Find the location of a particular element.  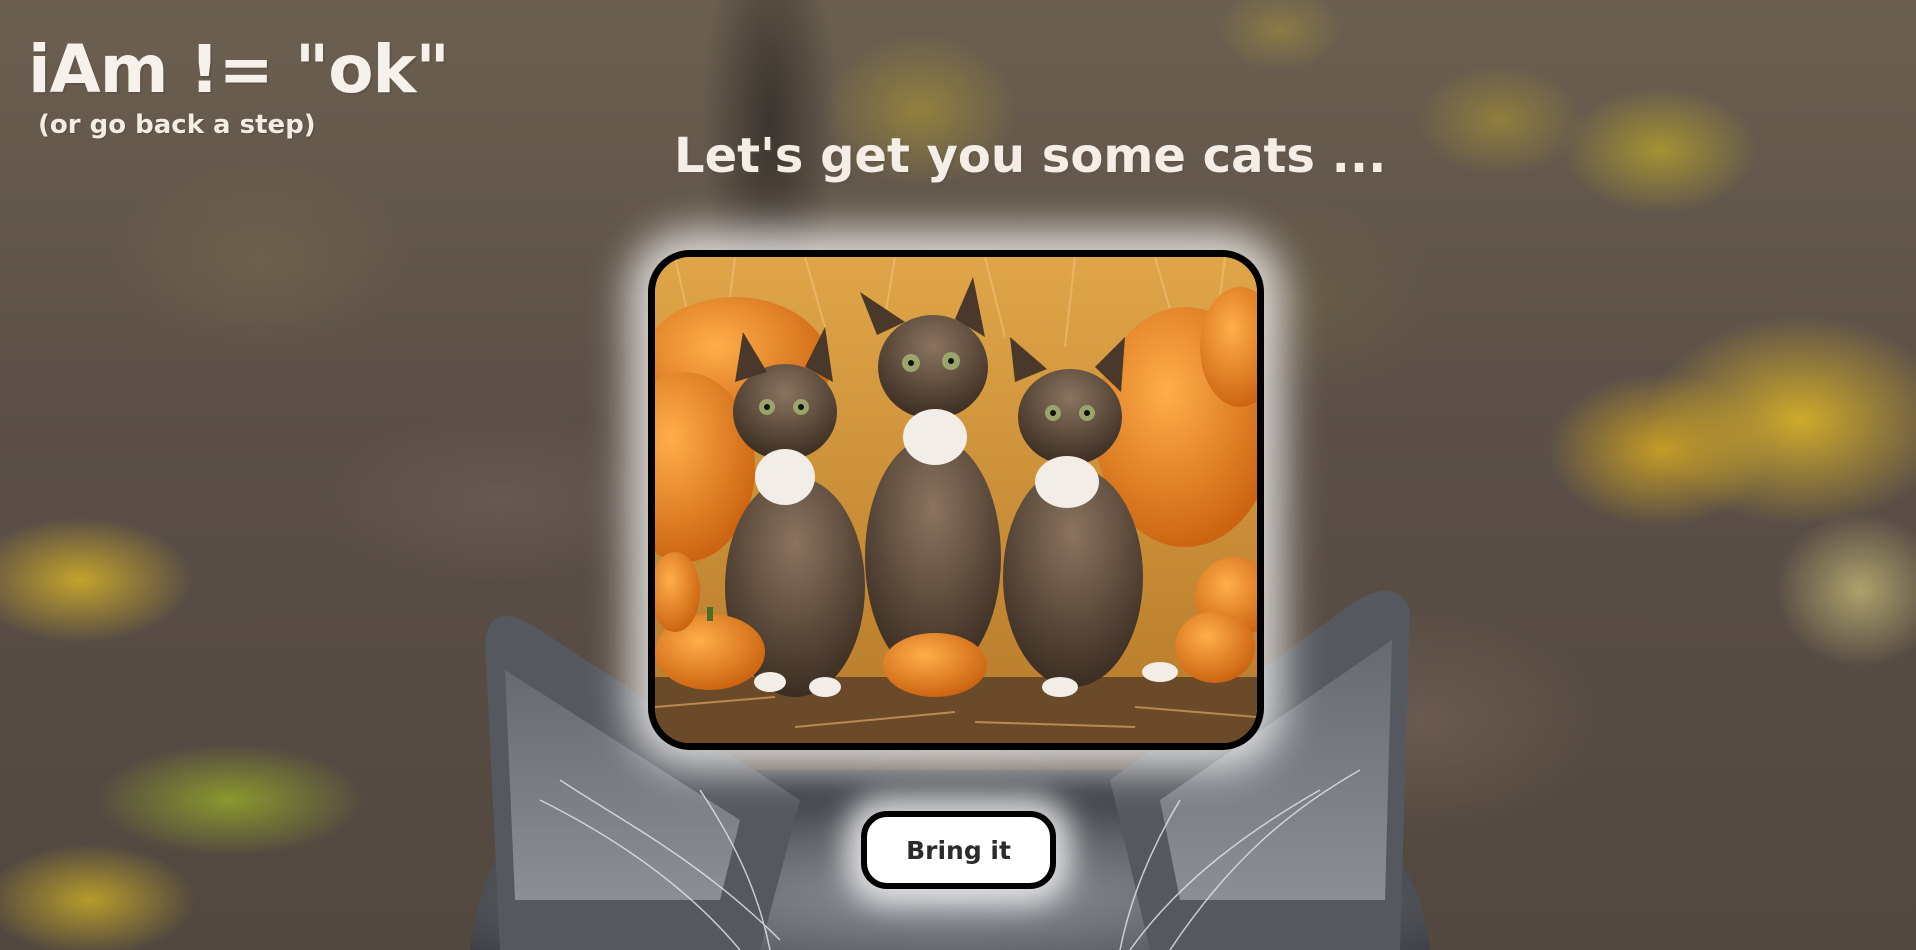

bring-it-button: Bring it is located at coordinates (958, 850).